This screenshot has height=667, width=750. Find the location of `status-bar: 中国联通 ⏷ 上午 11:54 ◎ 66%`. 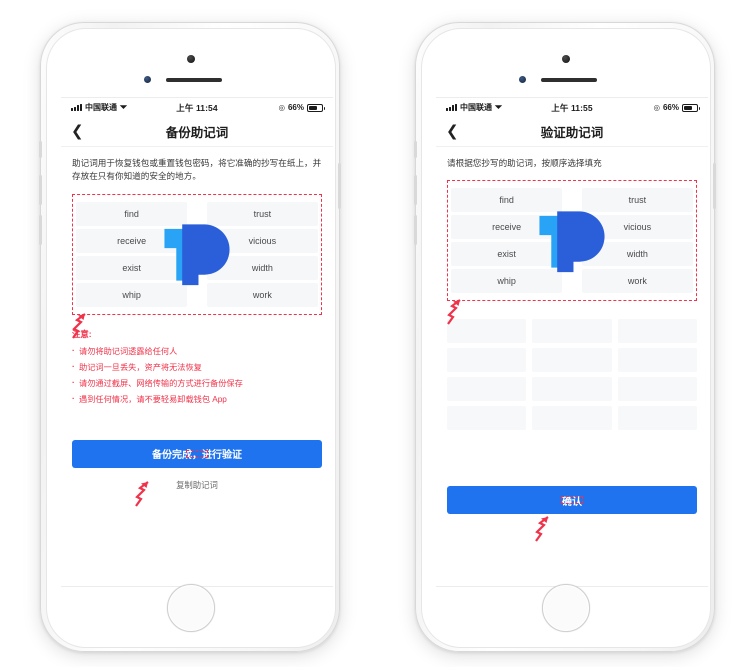

status-bar: 中国联通 ⏷ 上午 11:54 ◎ 66% is located at coordinates (197, 107).